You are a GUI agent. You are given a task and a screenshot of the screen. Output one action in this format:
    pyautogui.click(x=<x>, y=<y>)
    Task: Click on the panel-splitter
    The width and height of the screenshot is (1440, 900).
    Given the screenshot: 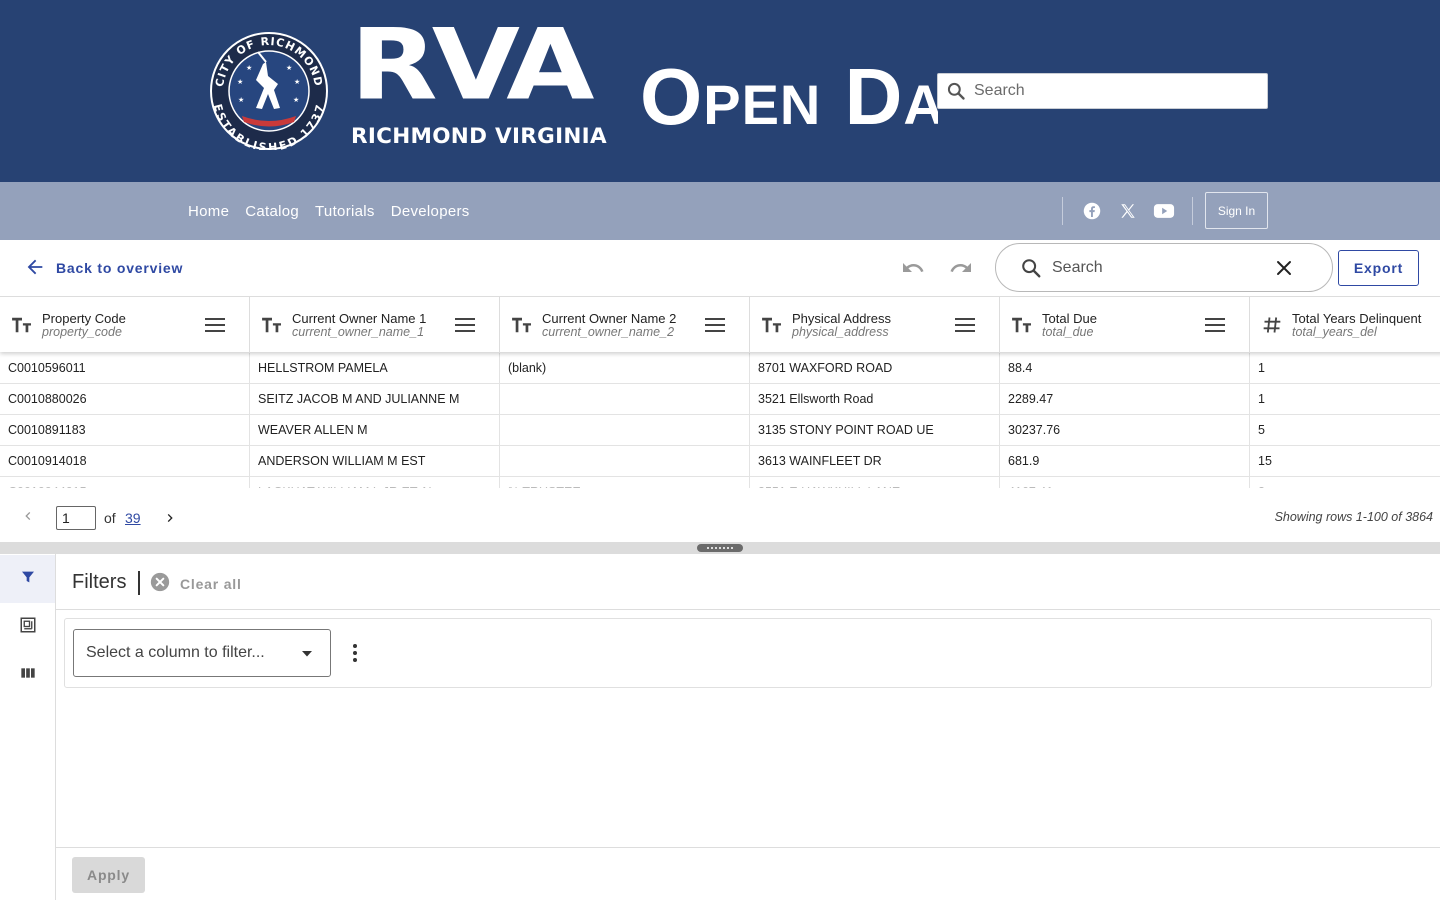 What is the action you would take?
    pyautogui.click(x=720, y=548)
    